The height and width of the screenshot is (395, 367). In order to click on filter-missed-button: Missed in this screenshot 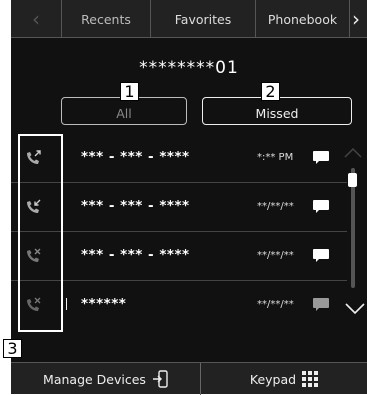, I will do `click(277, 111)`.